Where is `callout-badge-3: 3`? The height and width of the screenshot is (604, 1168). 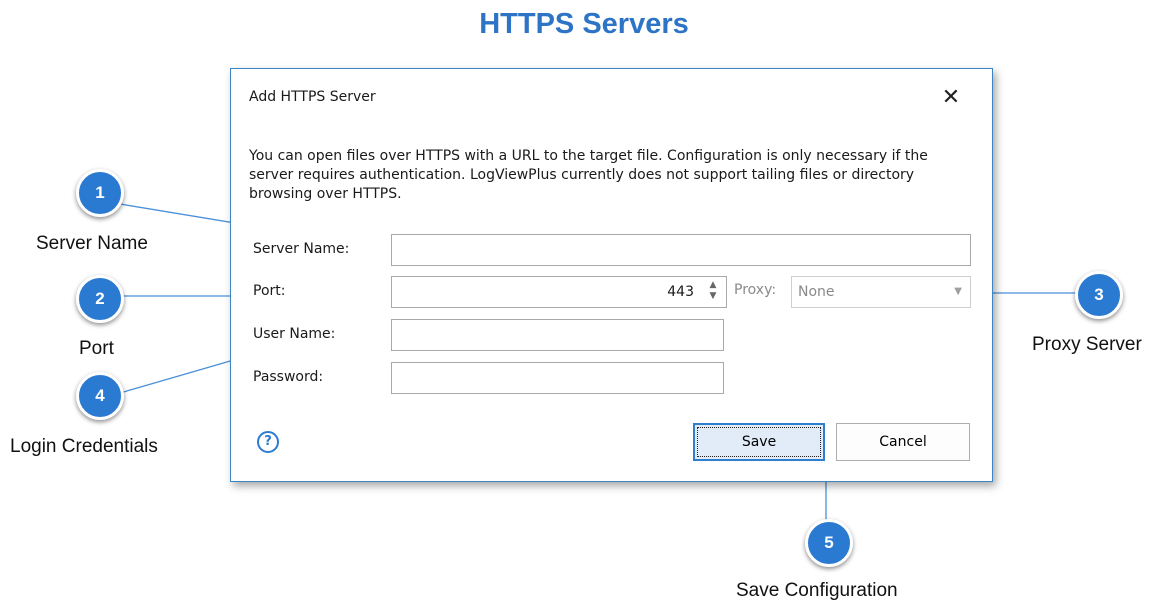 callout-badge-3: 3 is located at coordinates (1099, 295).